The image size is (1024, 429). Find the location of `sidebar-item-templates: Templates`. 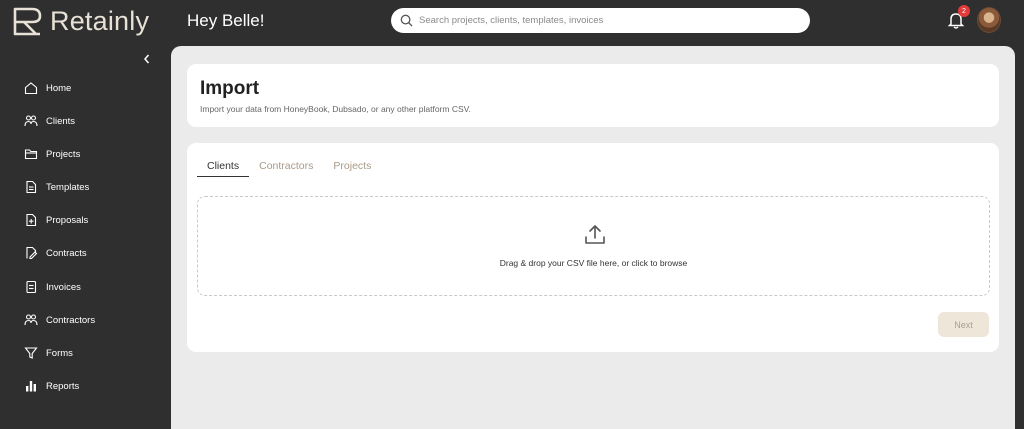

sidebar-item-templates: Templates is located at coordinates (94, 187).